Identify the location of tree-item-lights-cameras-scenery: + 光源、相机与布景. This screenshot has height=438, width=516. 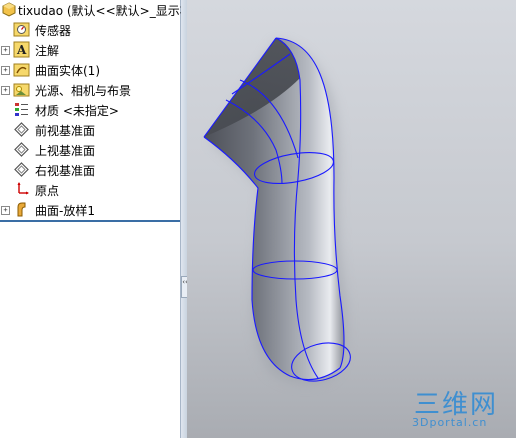
(90, 90).